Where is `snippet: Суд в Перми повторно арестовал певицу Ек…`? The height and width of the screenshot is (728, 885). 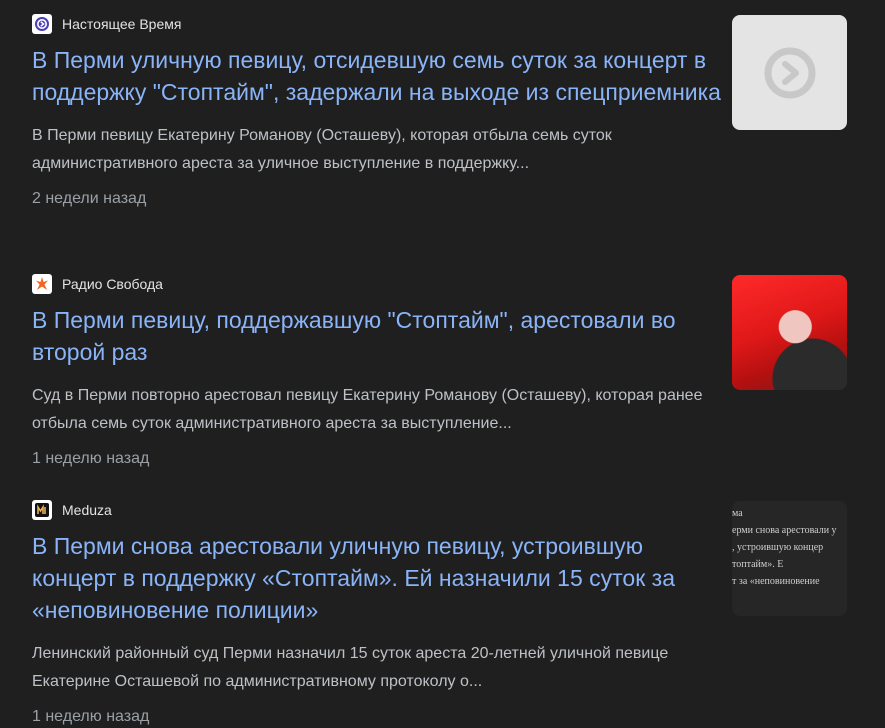 snippet: Суд в Перми повторно арестовал певицу Ек… is located at coordinates (367, 409).